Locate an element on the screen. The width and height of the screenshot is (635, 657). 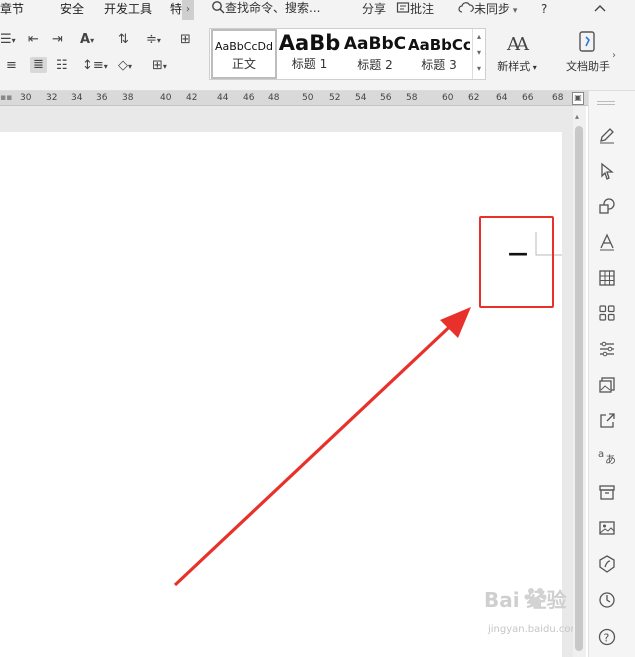
ruler-number: 32 is located at coordinates (52, 98).